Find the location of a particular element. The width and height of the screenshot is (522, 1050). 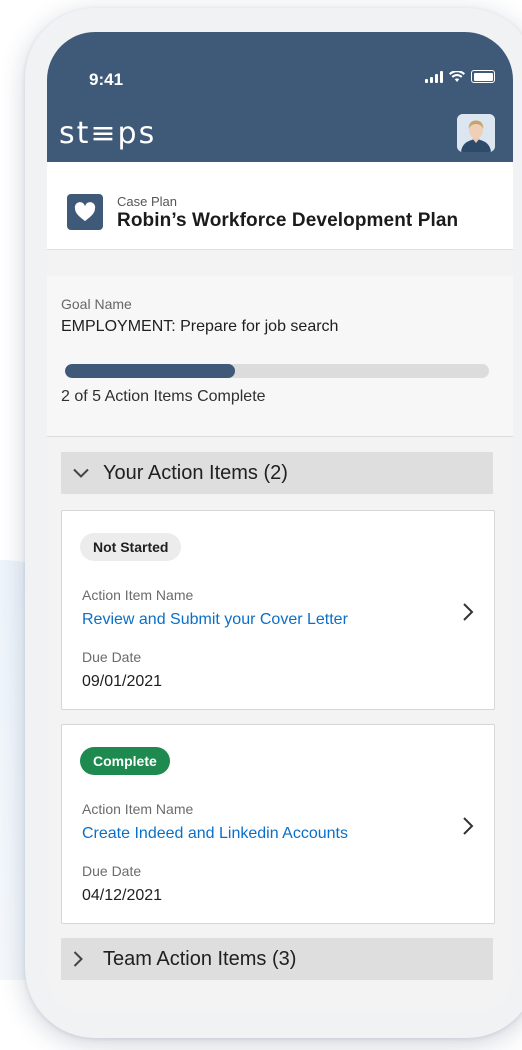

progress-bar is located at coordinates (277, 371).